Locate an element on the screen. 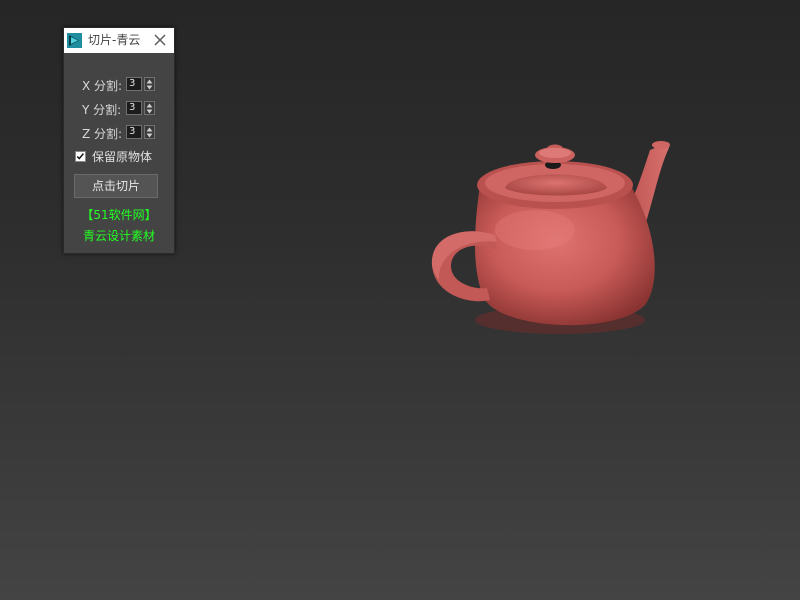  keep-original-checkbox is located at coordinates (80, 156).